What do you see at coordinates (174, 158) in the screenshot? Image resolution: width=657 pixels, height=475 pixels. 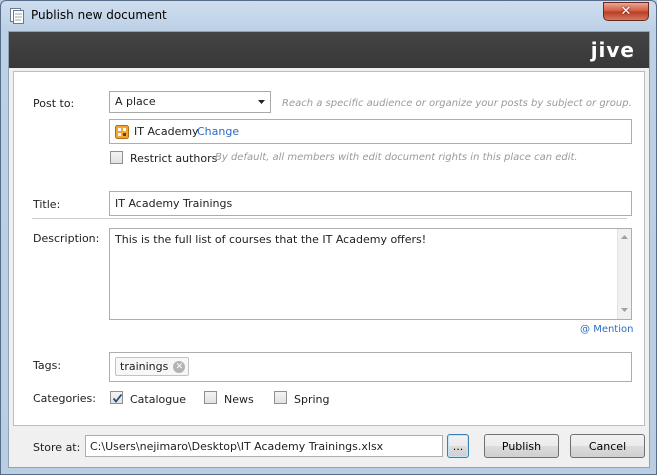 I see `restrict-authors-label: Restrict authors` at bounding box center [174, 158].